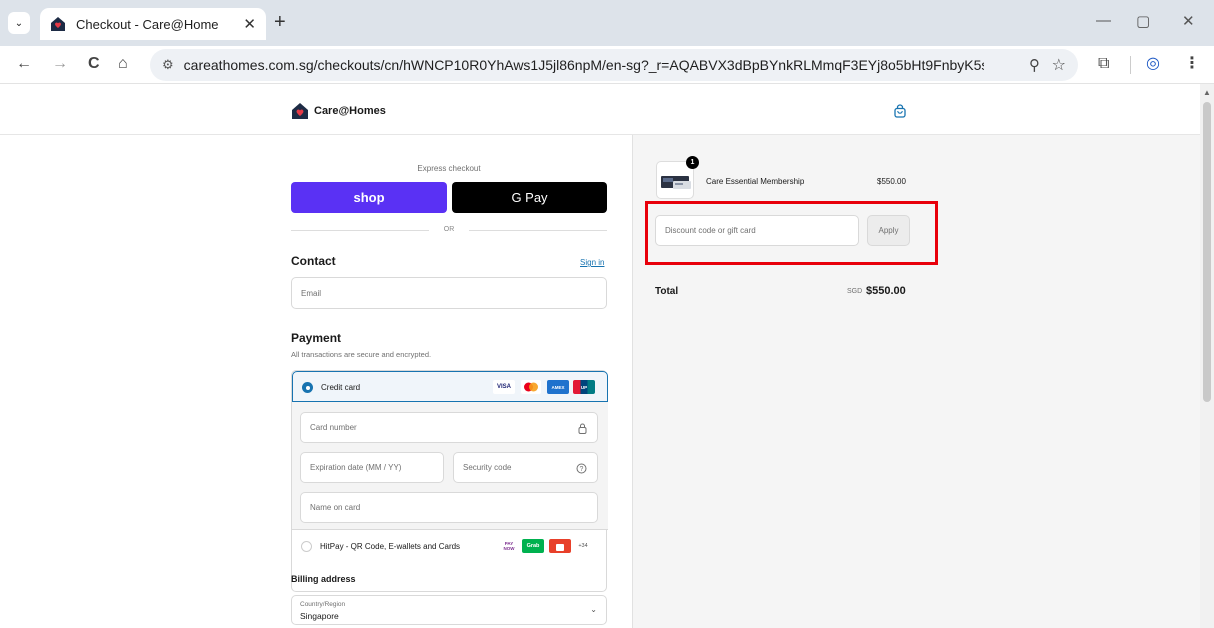  Describe the element at coordinates (1034, 65) in the screenshot. I see `zoom-icon: ⚲` at that location.